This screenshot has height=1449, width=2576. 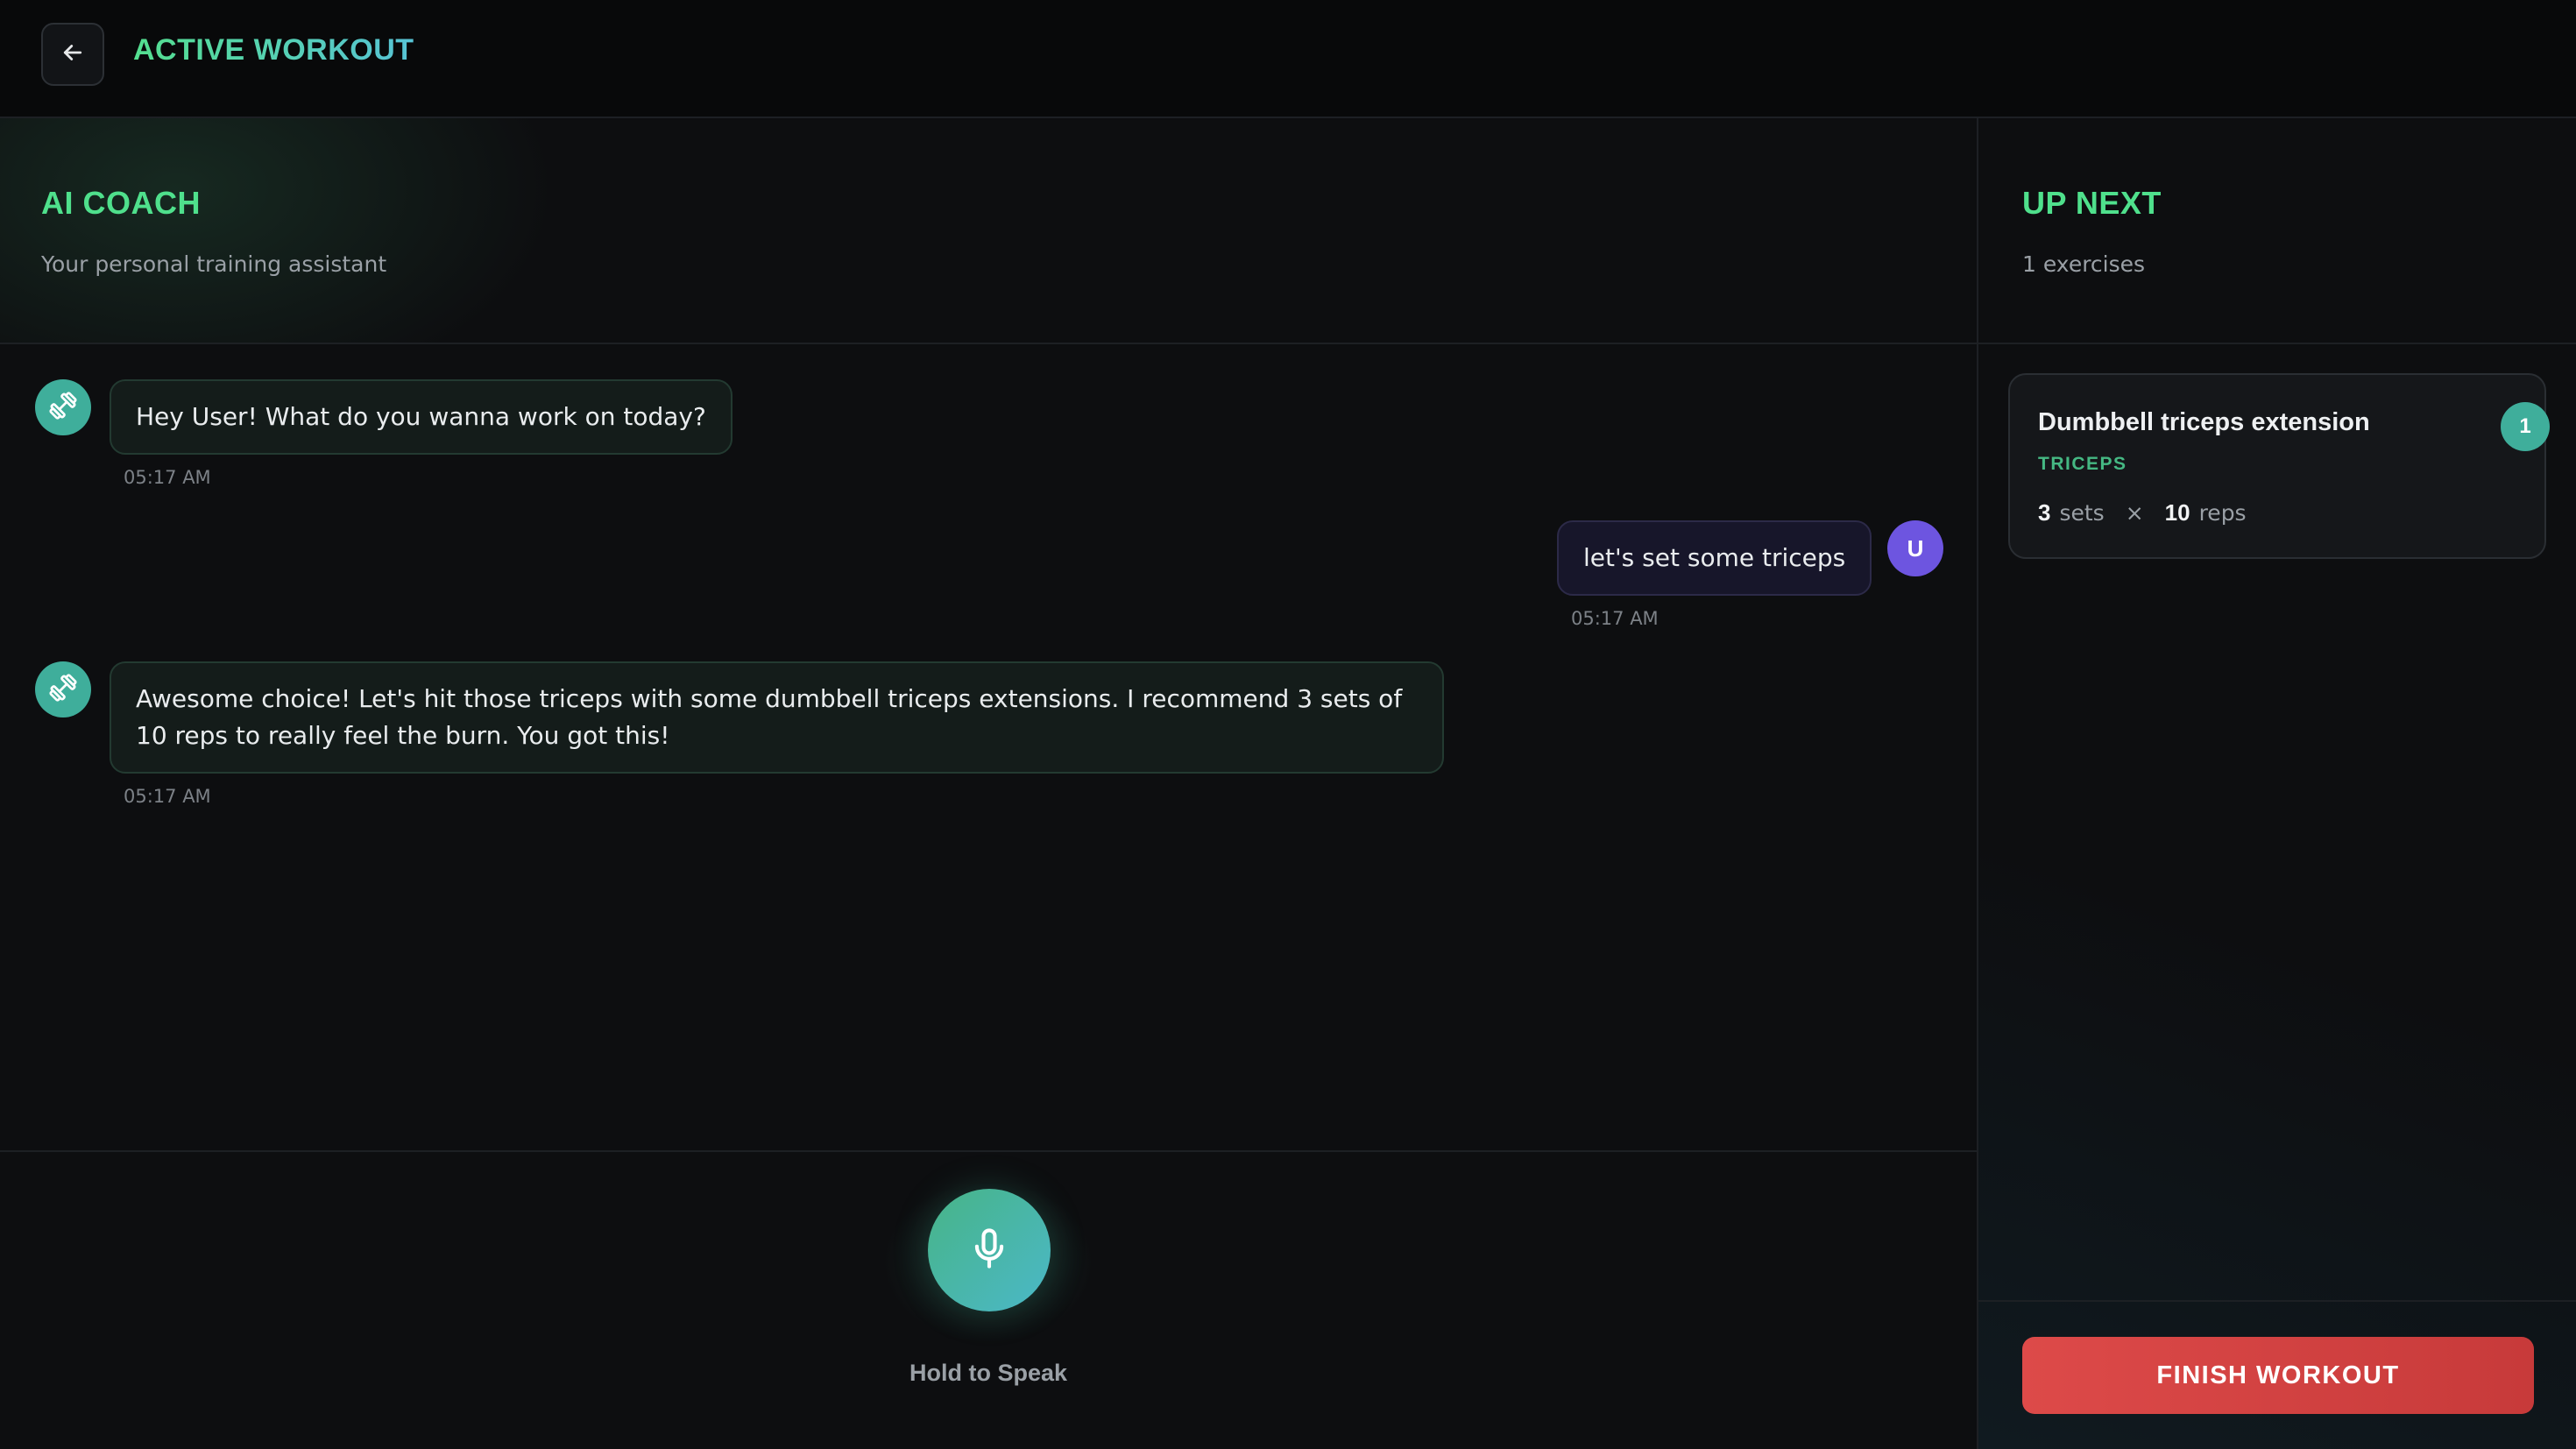 I want to click on finish-workout-button: FINISH WORKOUT, so click(x=2278, y=1376).